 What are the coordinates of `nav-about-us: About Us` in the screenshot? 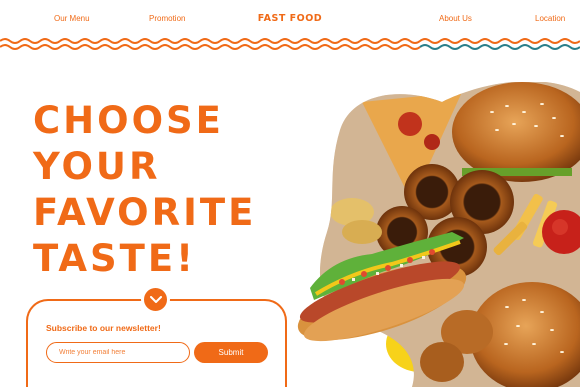 It's located at (455, 18).